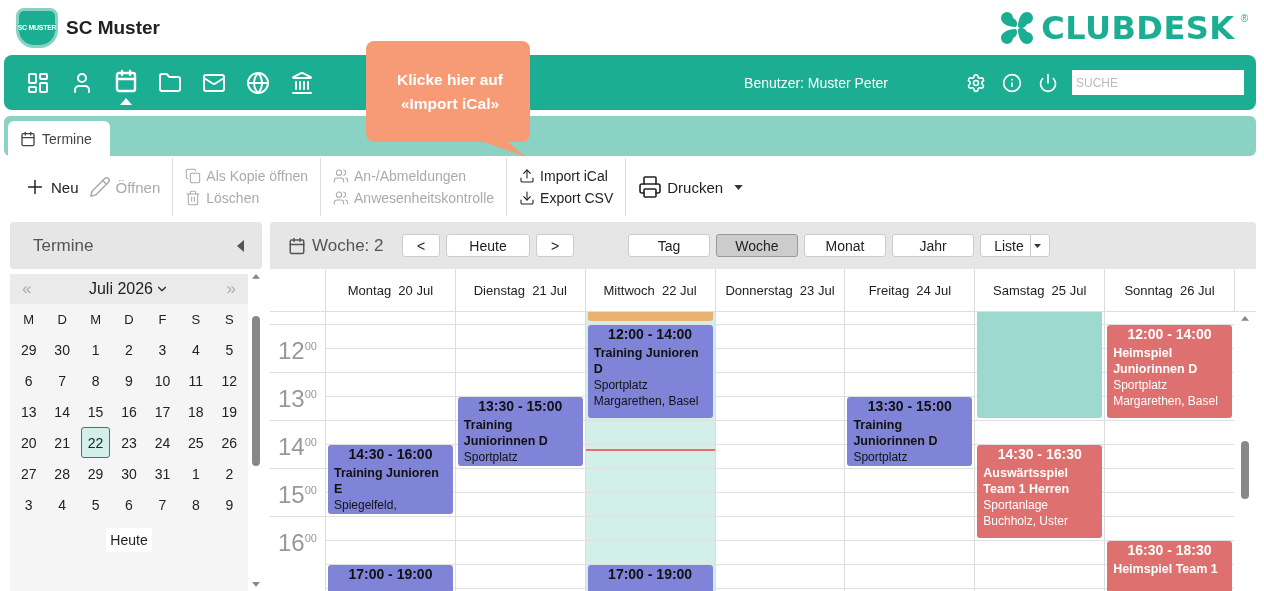 Image resolution: width=1264 pixels, height=591 pixels. Describe the element at coordinates (129, 442) in the screenshot. I see `calendar-day: 23` at that location.